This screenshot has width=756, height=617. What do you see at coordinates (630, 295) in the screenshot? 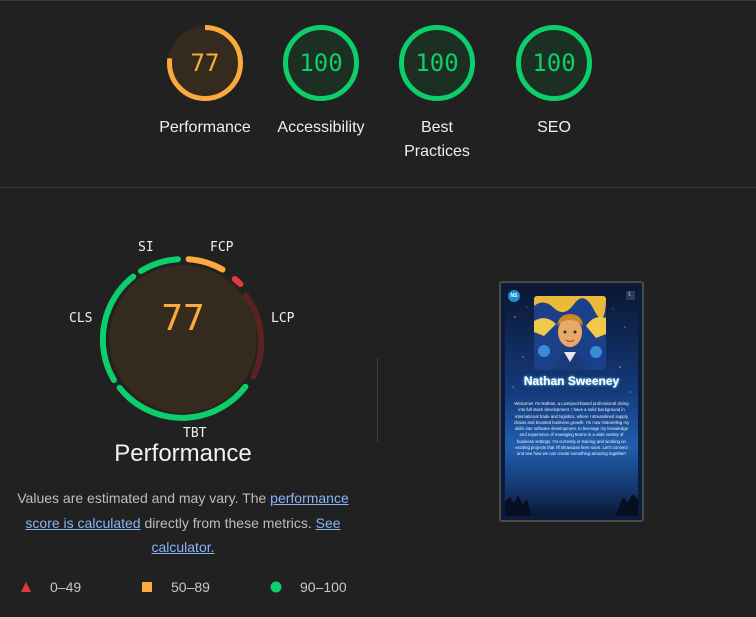
I see `theme-toggle-icon: ☾` at bounding box center [630, 295].